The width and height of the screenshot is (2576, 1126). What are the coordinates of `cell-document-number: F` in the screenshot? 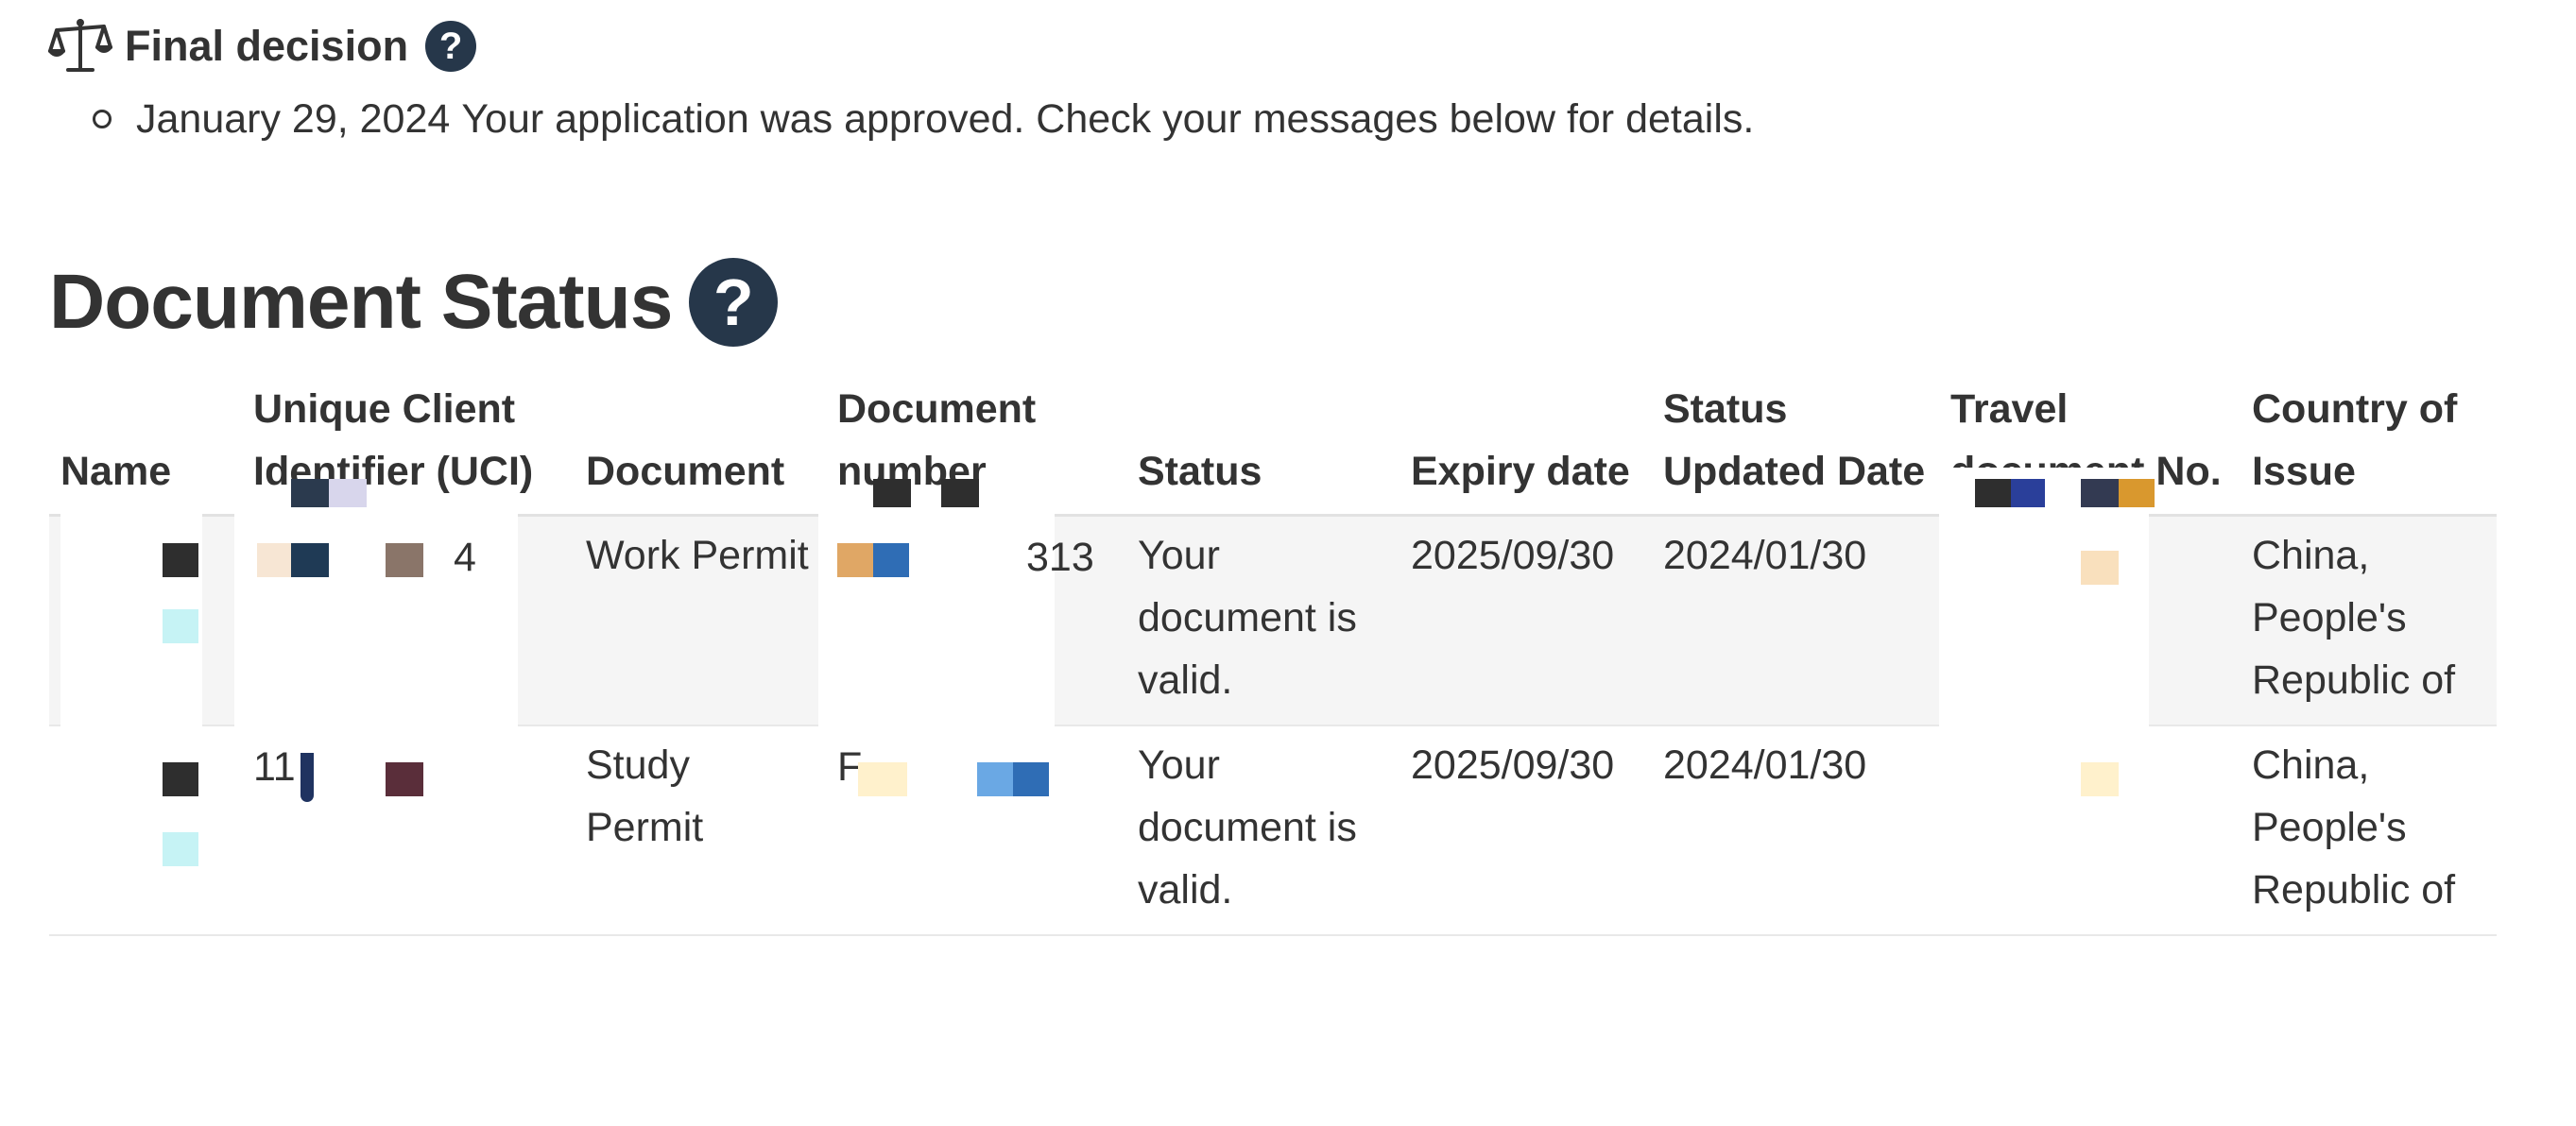 It's located at (976, 830).